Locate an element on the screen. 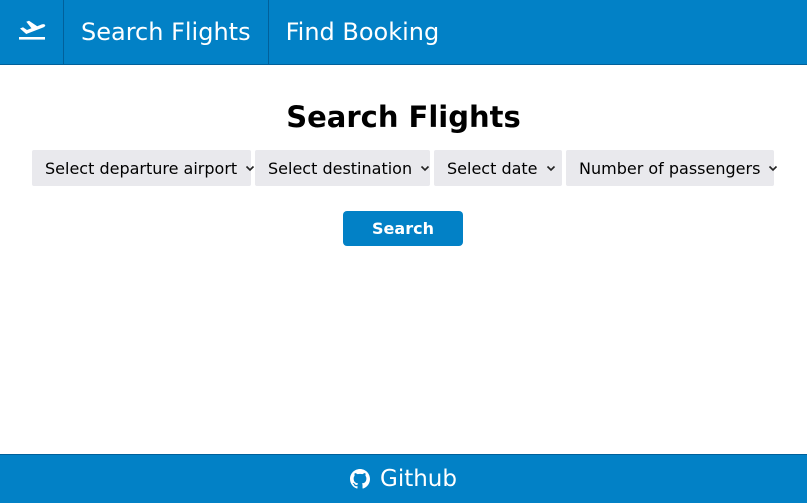 This screenshot has width=807, height=503. passengers-select: Number of passengers is located at coordinates (672, 168).